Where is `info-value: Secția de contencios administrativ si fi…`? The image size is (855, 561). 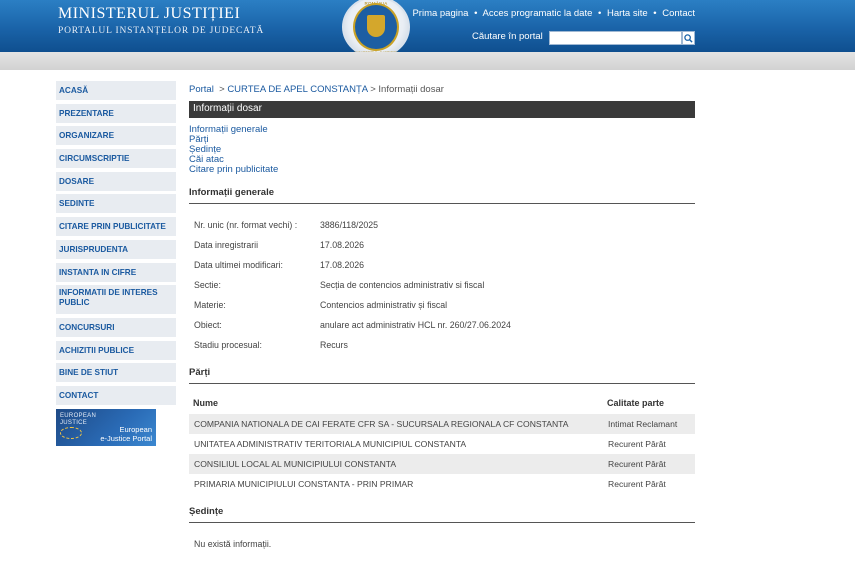 info-value: Secția de contencios administrativ si fi… is located at coordinates (402, 285).